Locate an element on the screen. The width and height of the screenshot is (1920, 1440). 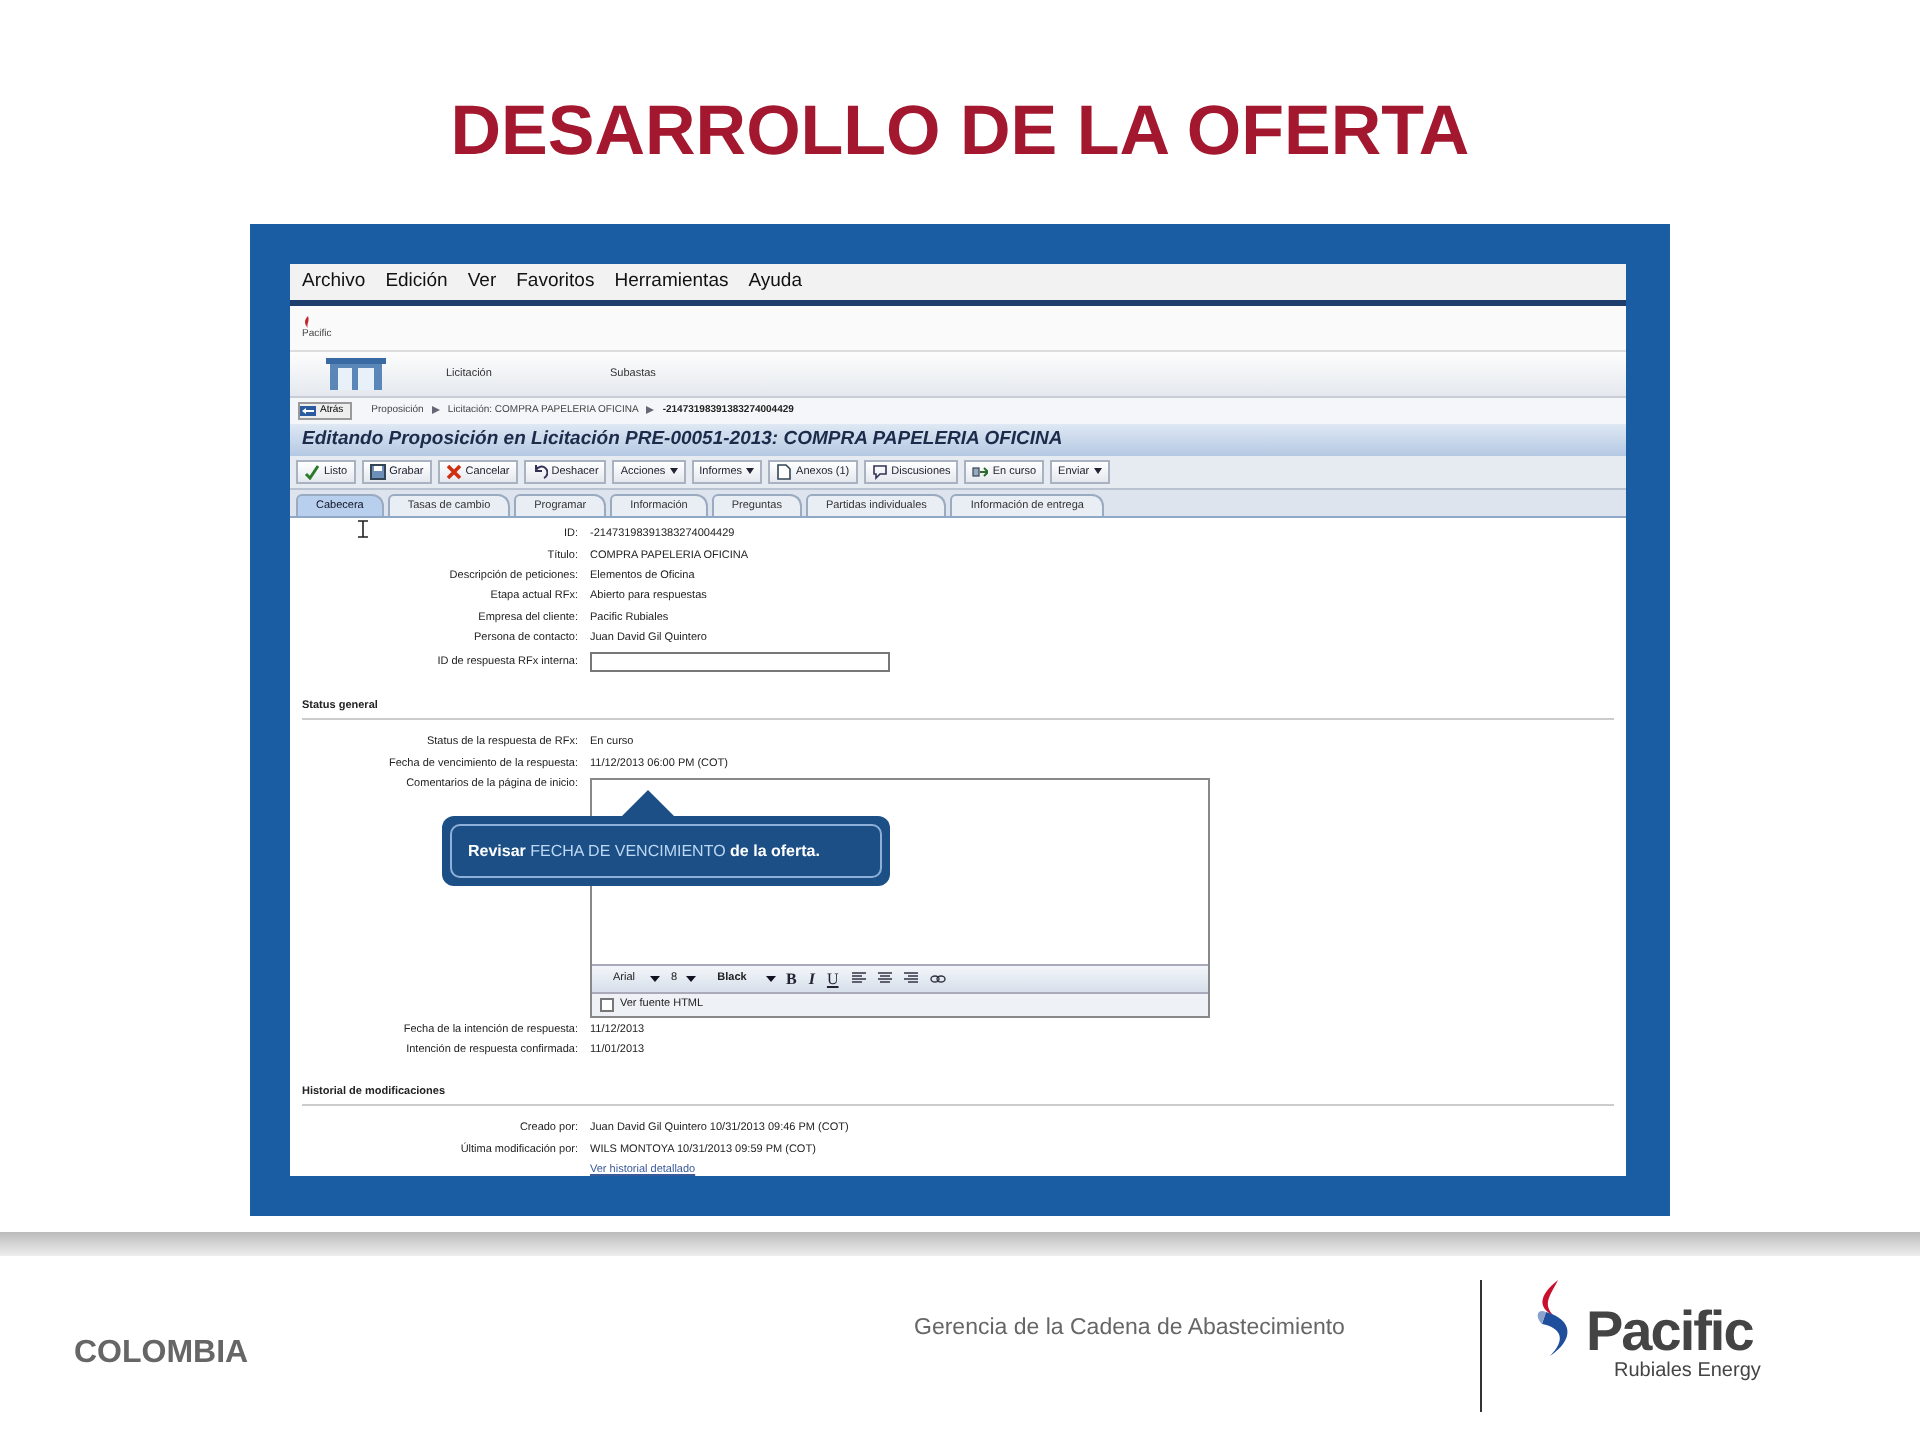
italic-button: I is located at coordinates (811, 978).